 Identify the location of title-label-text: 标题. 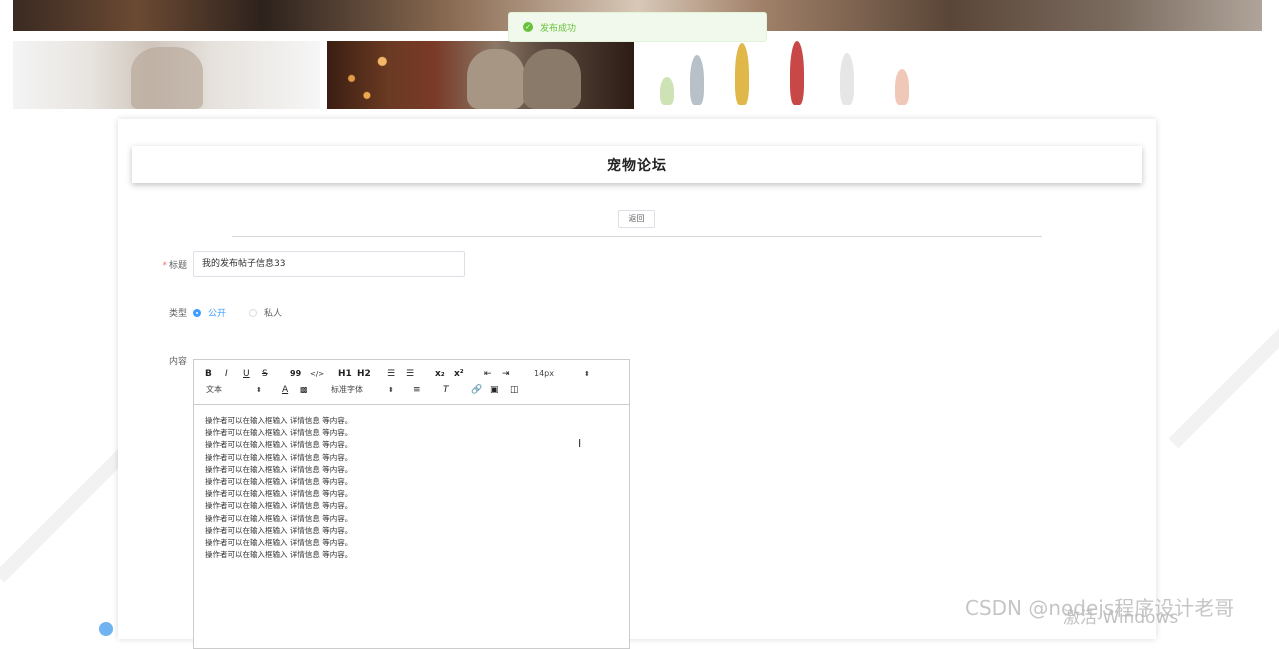
(177, 266).